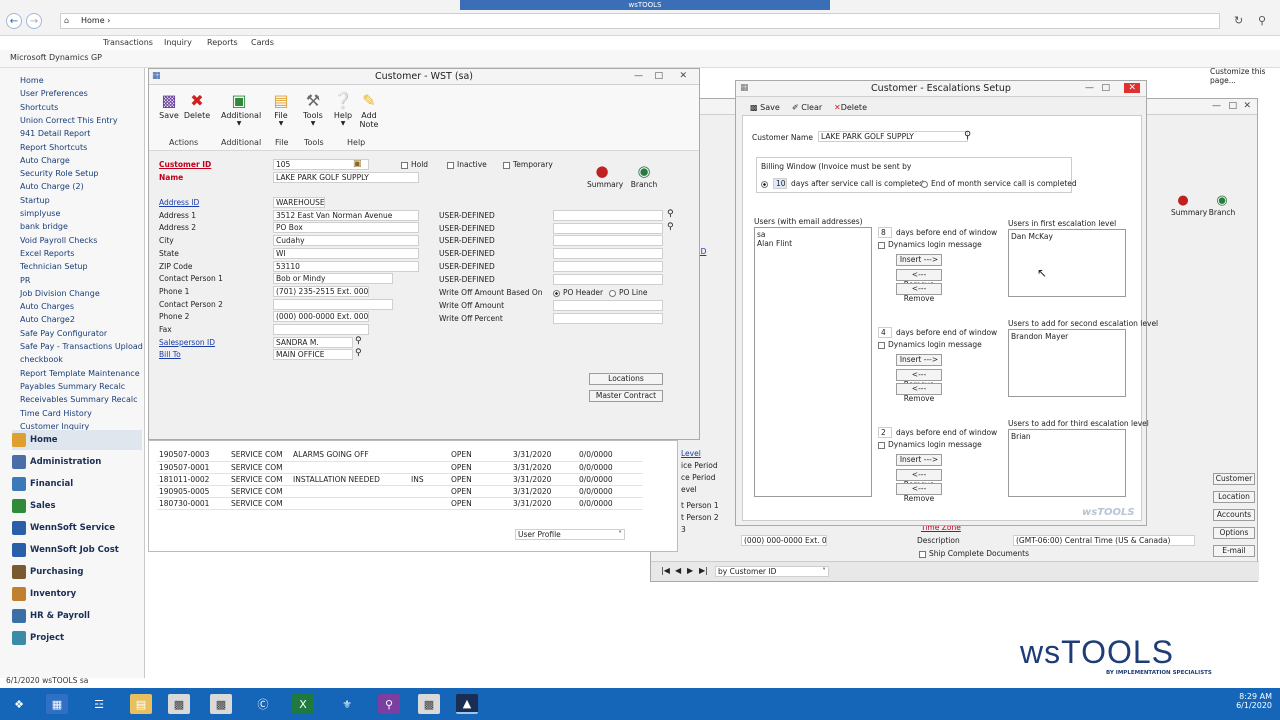  I want to click on timezone-field: (GMT-06:00) Central Time (US & Canada), so click(1104, 540).